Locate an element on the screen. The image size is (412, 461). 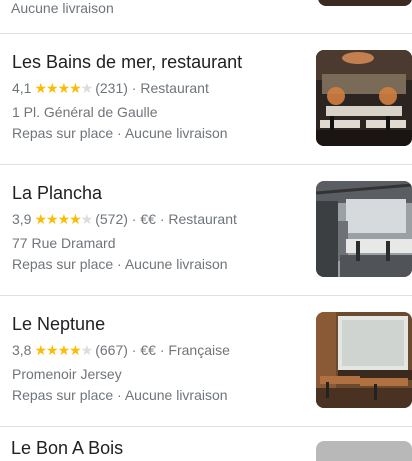
previous-result-services: Aucune livraison is located at coordinates (62, 8).